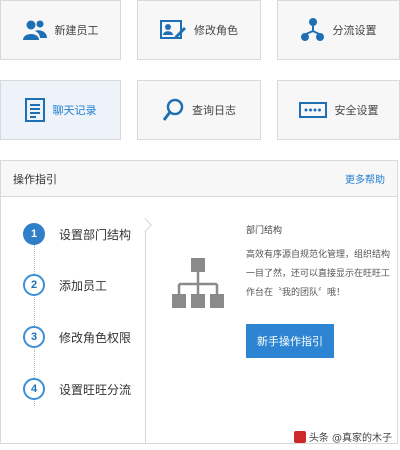 The width and height of the screenshot is (400, 450). What do you see at coordinates (312, 30) in the screenshot?
I see `distribution-icon` at bounding box center [312, 30].